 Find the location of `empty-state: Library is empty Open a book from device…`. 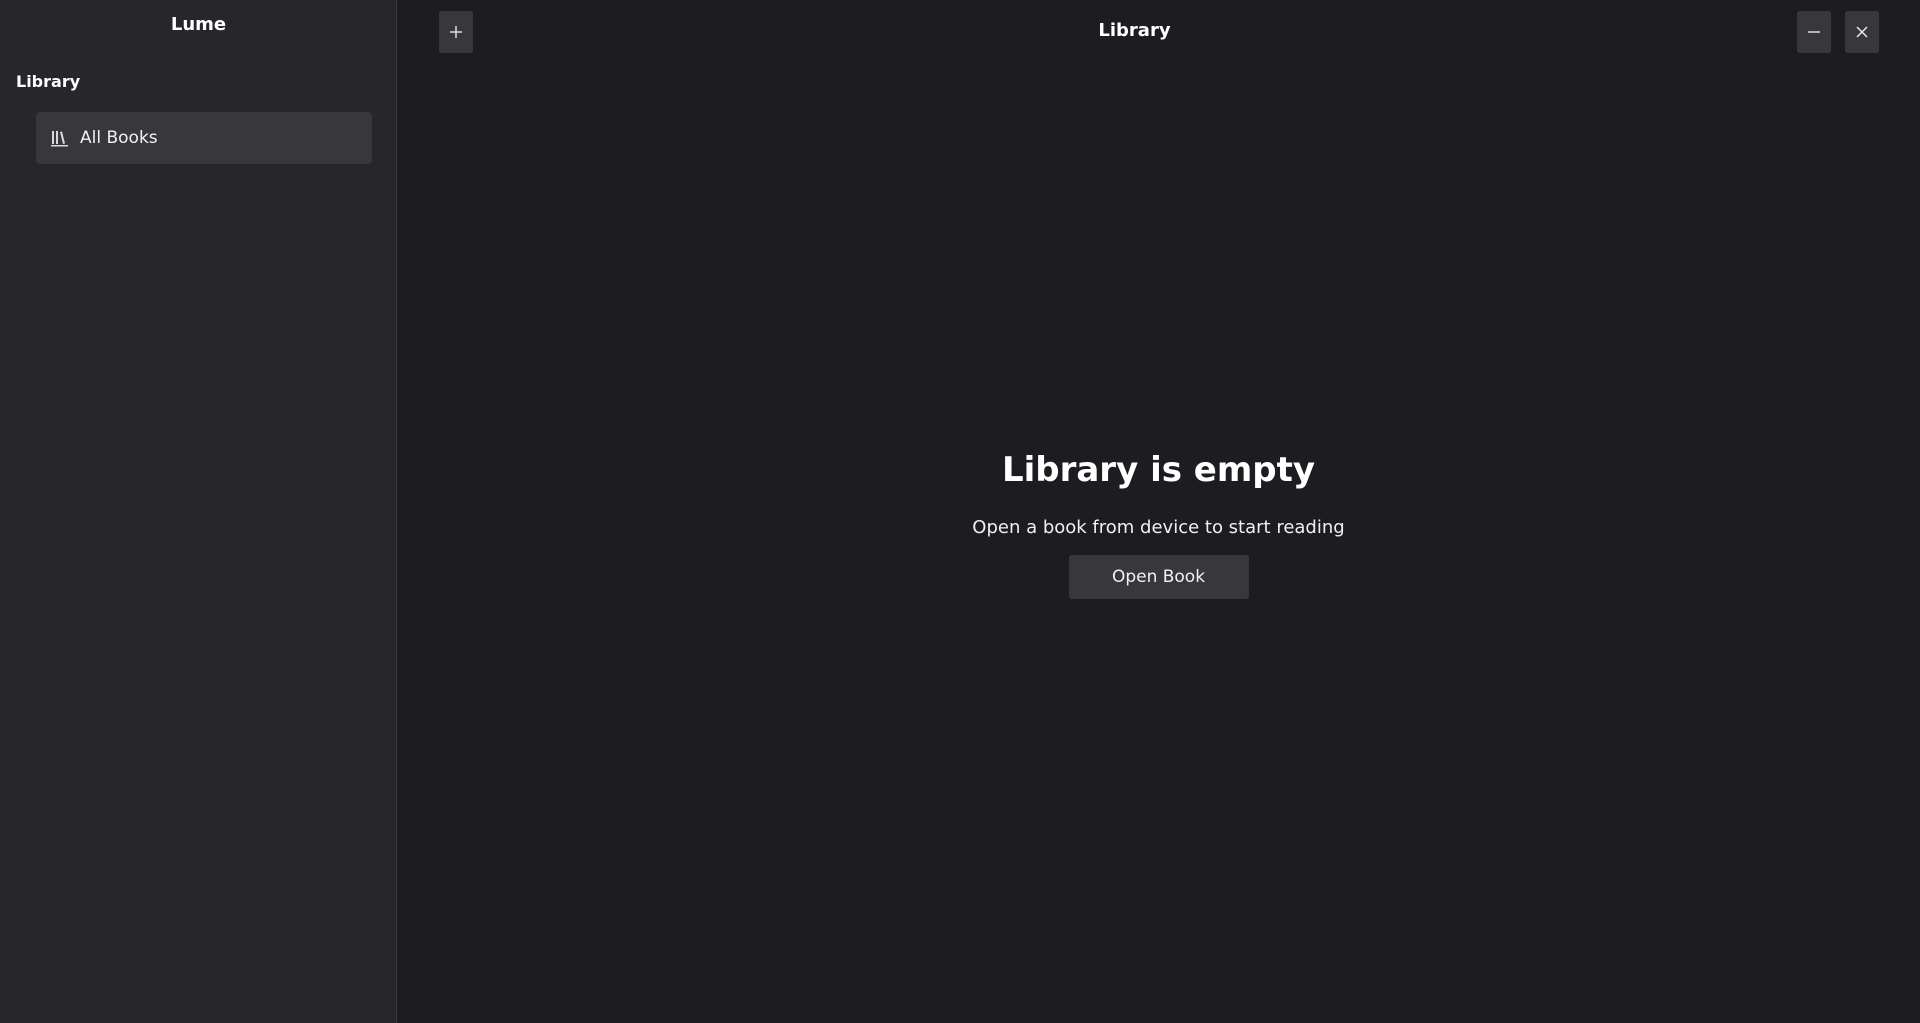

empty-state: Library is empty Open a book from device… is located at coordinates (1158, 522).